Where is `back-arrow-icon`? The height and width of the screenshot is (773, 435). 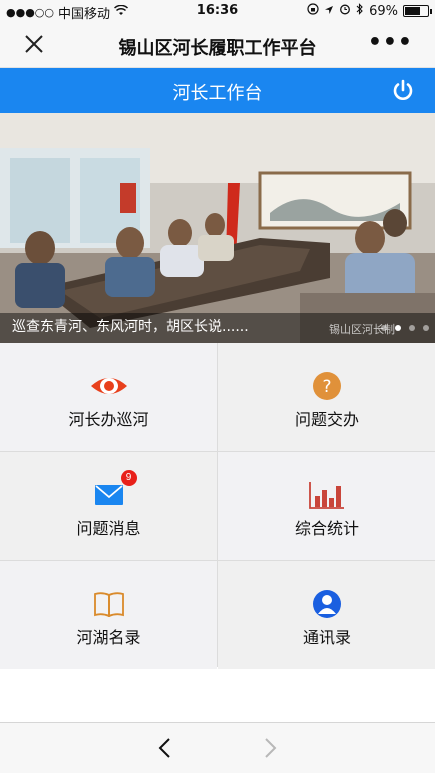
back-arrow-icon is located at coordinates (165, 748).